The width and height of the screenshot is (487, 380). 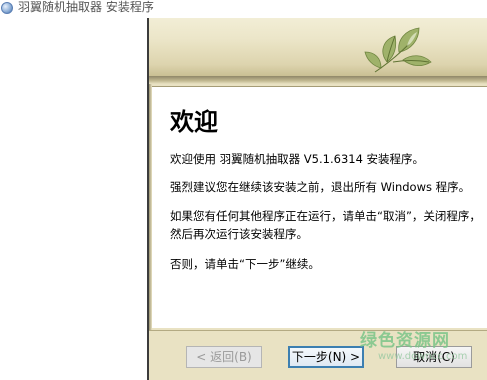 What do you see at coordinates (224, 357) in the screenshot?
I see `back-button: < 返回(B)` at bounding box center [224, 357].